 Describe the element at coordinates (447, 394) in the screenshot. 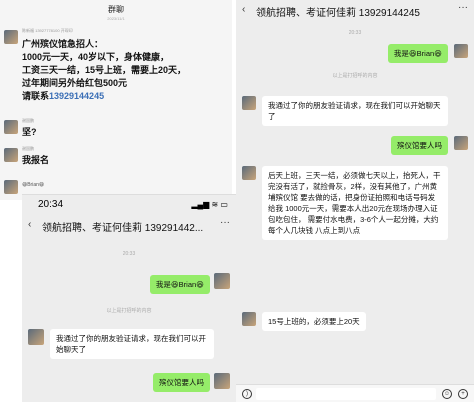

I see `emoji-icon: ☺` at that location.